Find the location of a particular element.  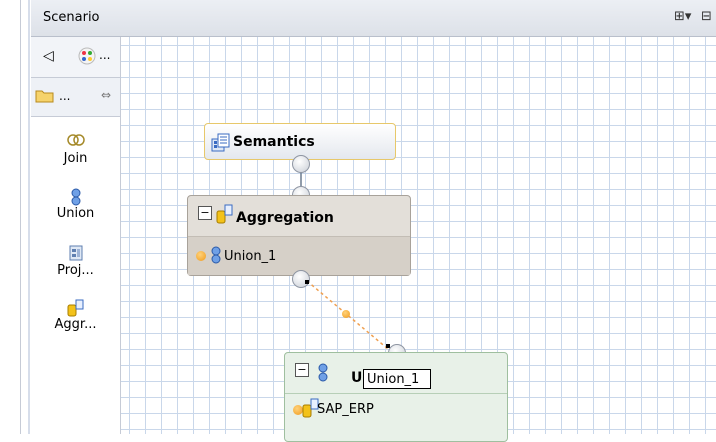

semantics-input-port is located at coordinates (301, 164).